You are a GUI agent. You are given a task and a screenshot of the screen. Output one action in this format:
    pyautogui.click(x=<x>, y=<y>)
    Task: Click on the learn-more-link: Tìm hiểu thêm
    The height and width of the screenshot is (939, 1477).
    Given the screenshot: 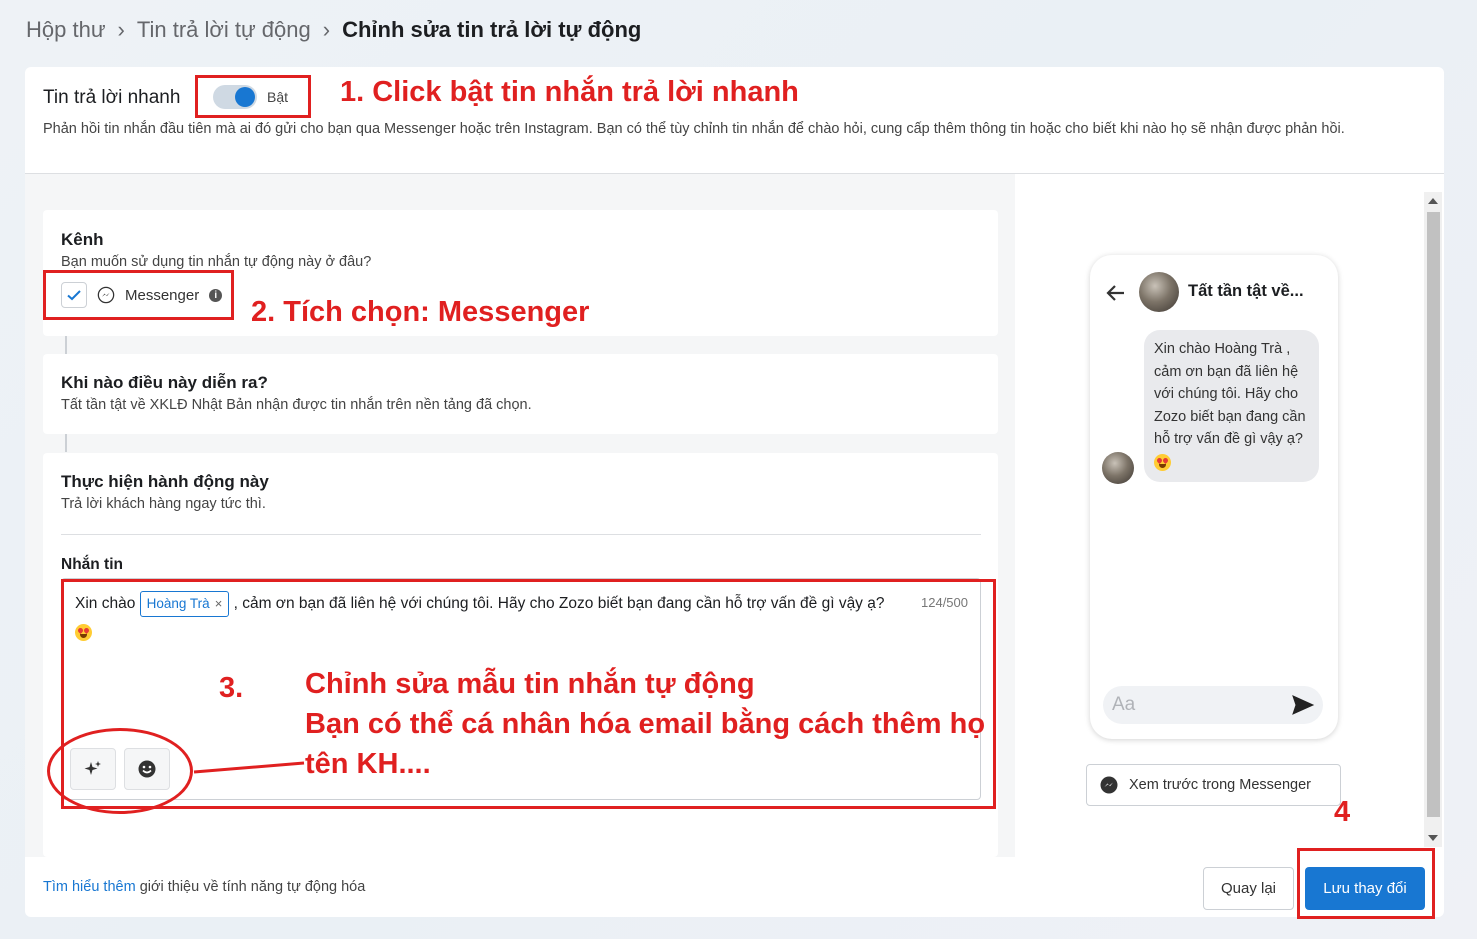 What is the action you would take?
    pyautogui.click(x=89, y=887)
    